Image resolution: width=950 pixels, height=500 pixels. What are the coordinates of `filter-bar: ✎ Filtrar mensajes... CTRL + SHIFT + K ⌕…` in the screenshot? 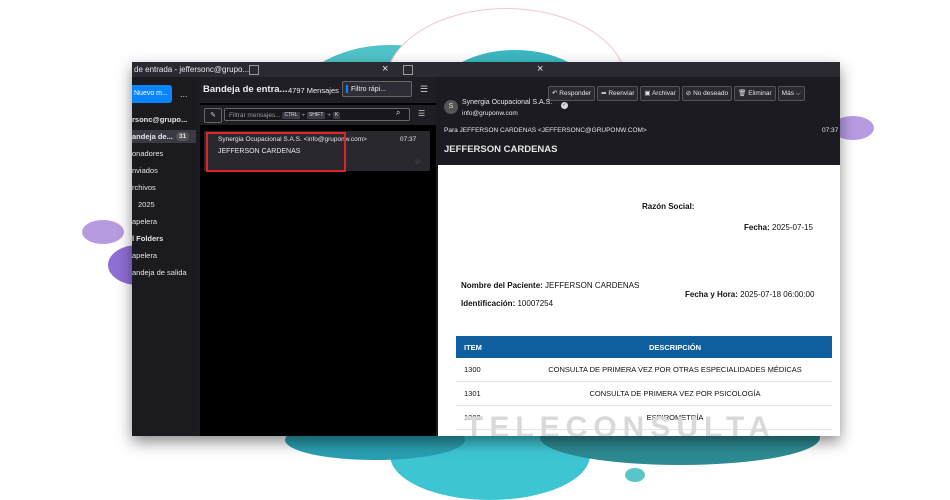 It's located at (318, 115).